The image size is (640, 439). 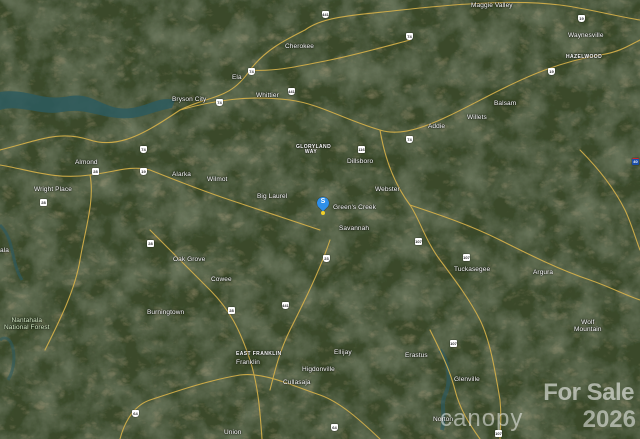 What do you see at coordinates (221, 279) in the screenshot?
I see `place-cowee: Cowee` at bounding box center [221, 279].